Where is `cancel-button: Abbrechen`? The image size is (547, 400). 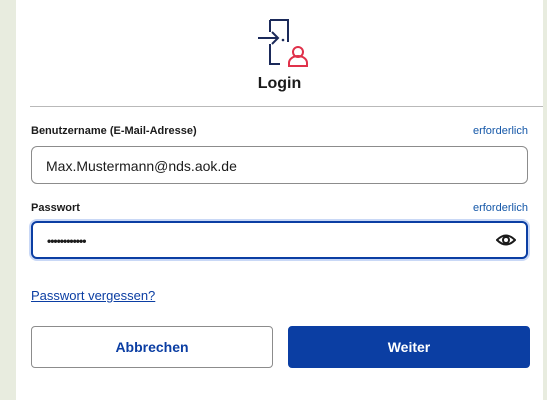
cancel-button: Abbrechen is located at coordinates (152, 347).